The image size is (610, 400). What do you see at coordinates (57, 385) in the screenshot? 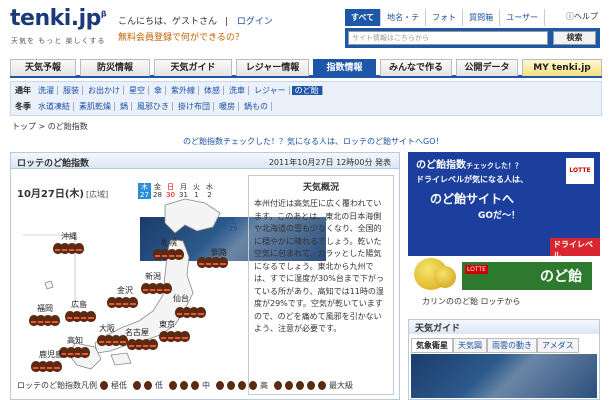
I see `legend-label: ロッテのど飴指数凡例` at bounding box center [57, 385].